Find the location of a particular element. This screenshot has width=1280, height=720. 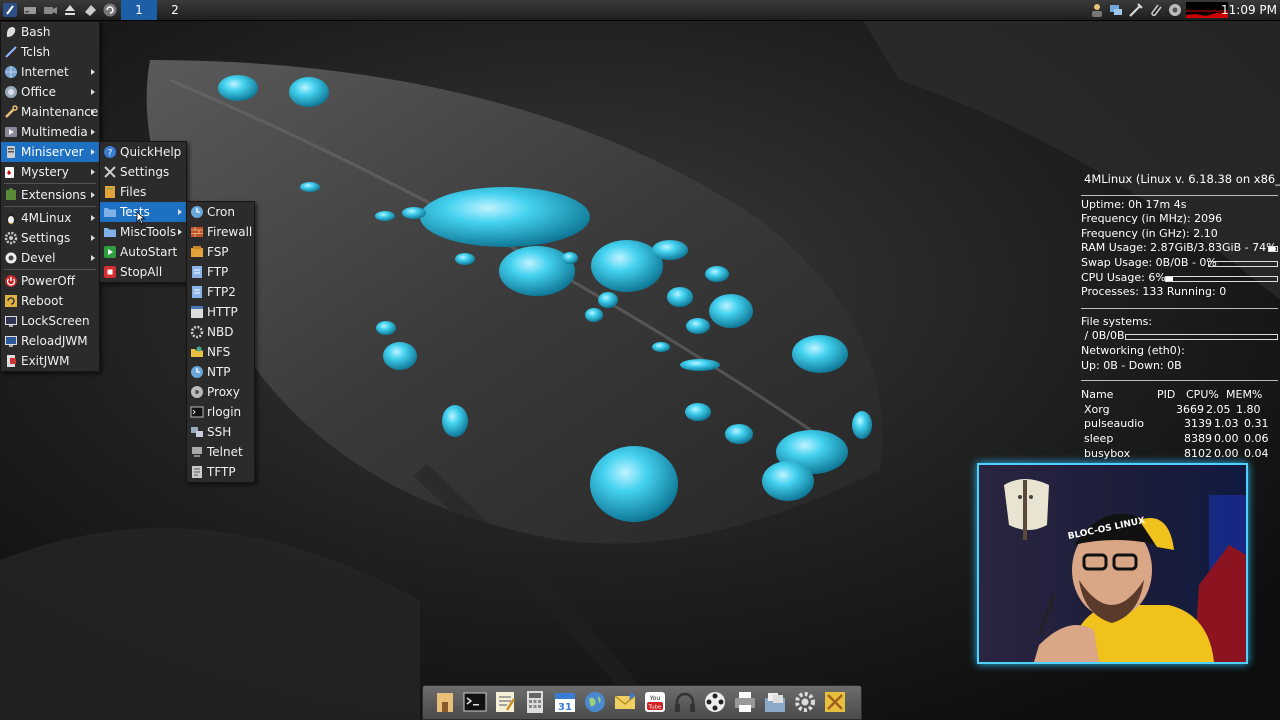

menu-item-internet: Internet is located at coordinates (50, 72).